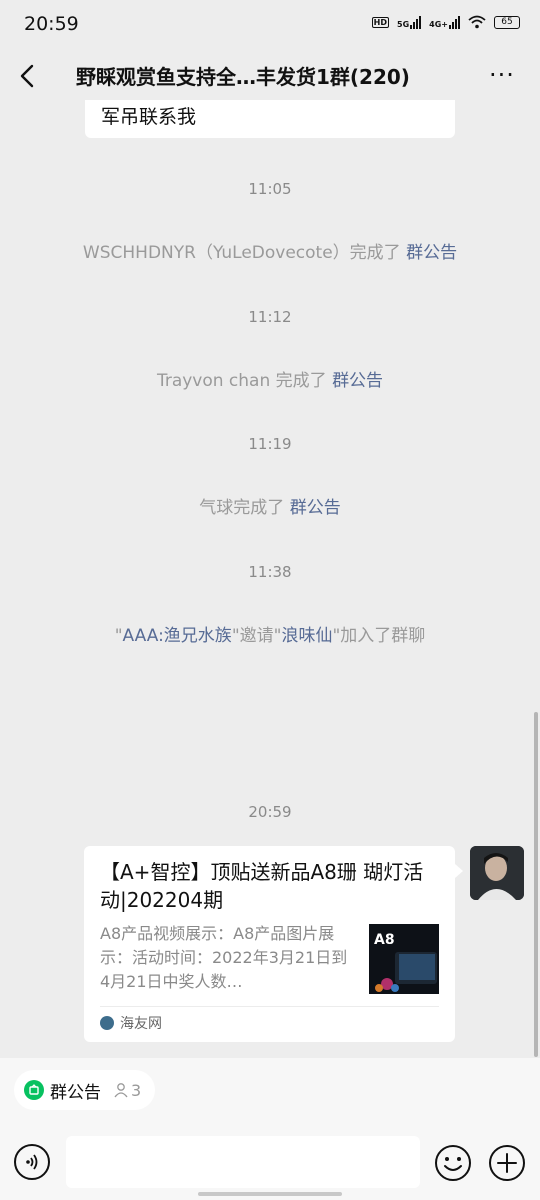 The width and height of the screenshot is (540, 1200). Describe the element at coordinates (270, 444) in the screenshot. I see `timestamp: 11:19` at that location.